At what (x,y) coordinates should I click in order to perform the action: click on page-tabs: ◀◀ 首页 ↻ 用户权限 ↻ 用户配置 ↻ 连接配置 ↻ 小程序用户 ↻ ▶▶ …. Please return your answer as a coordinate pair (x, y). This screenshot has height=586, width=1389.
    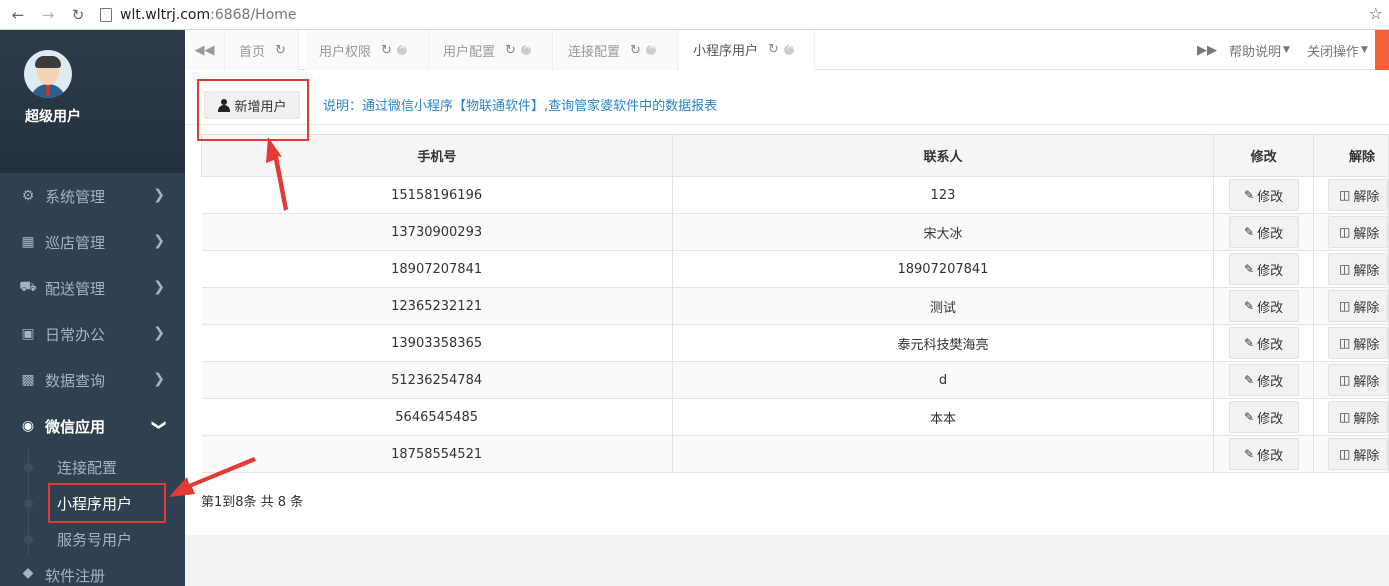
    Looking at the image, I should click on (787, 50).